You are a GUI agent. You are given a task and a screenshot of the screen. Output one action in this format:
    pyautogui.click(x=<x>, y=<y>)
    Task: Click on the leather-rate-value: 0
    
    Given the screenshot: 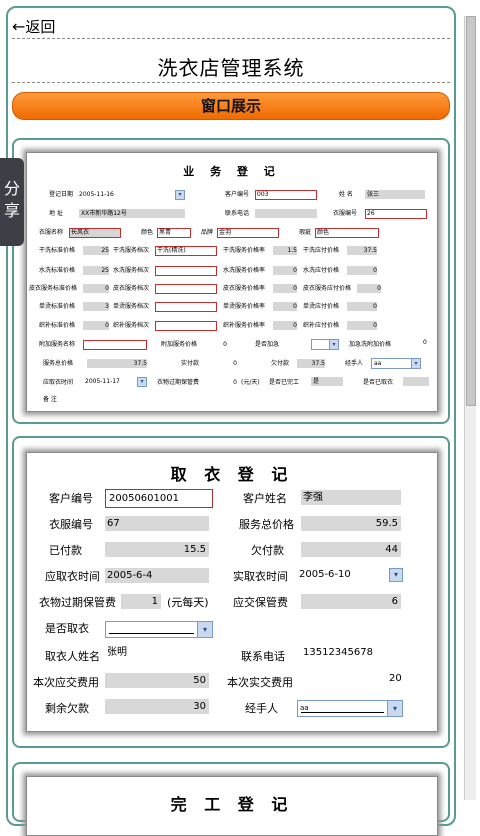 What is the action you would take?
    pyautogui.click(x=285, y=288)
    